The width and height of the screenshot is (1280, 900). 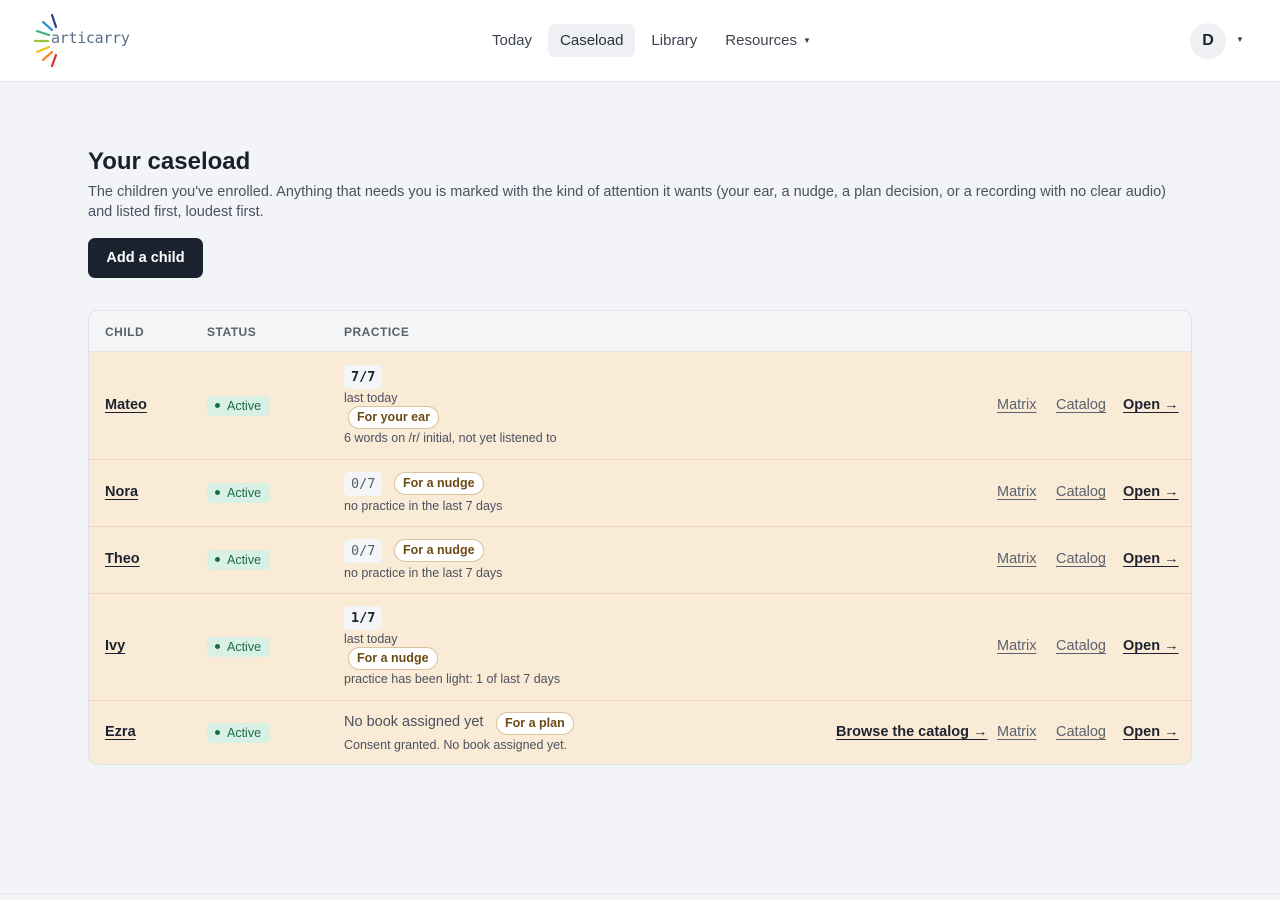 What do you see at coordinates (90, 38) in the screenshot?
I see `logo-text: articarry` at bounding box center [90, 38].